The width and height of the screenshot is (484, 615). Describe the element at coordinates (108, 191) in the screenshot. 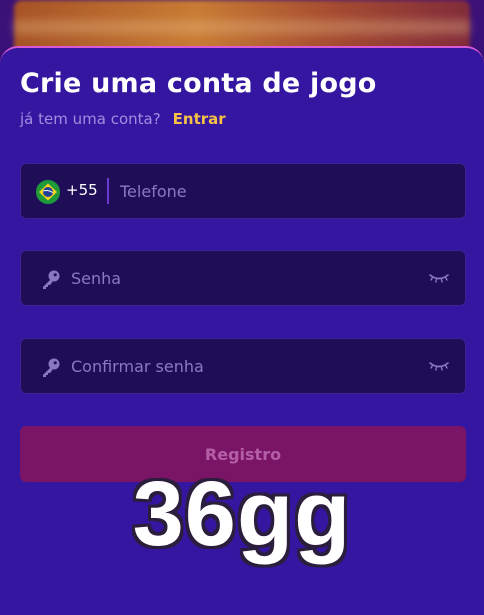

I see `phone-divider` at that location.